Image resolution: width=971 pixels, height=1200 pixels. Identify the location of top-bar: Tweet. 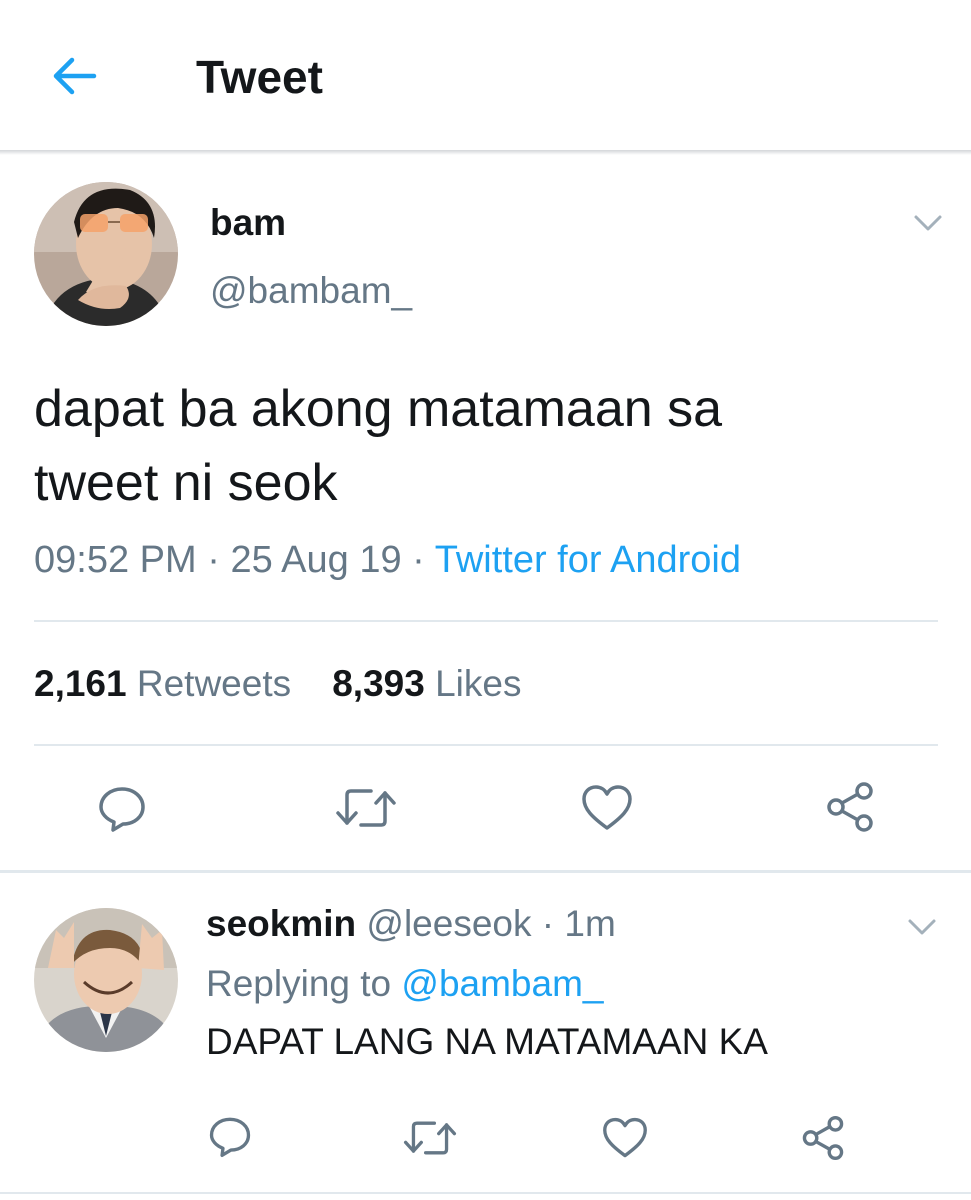
(485, 76).